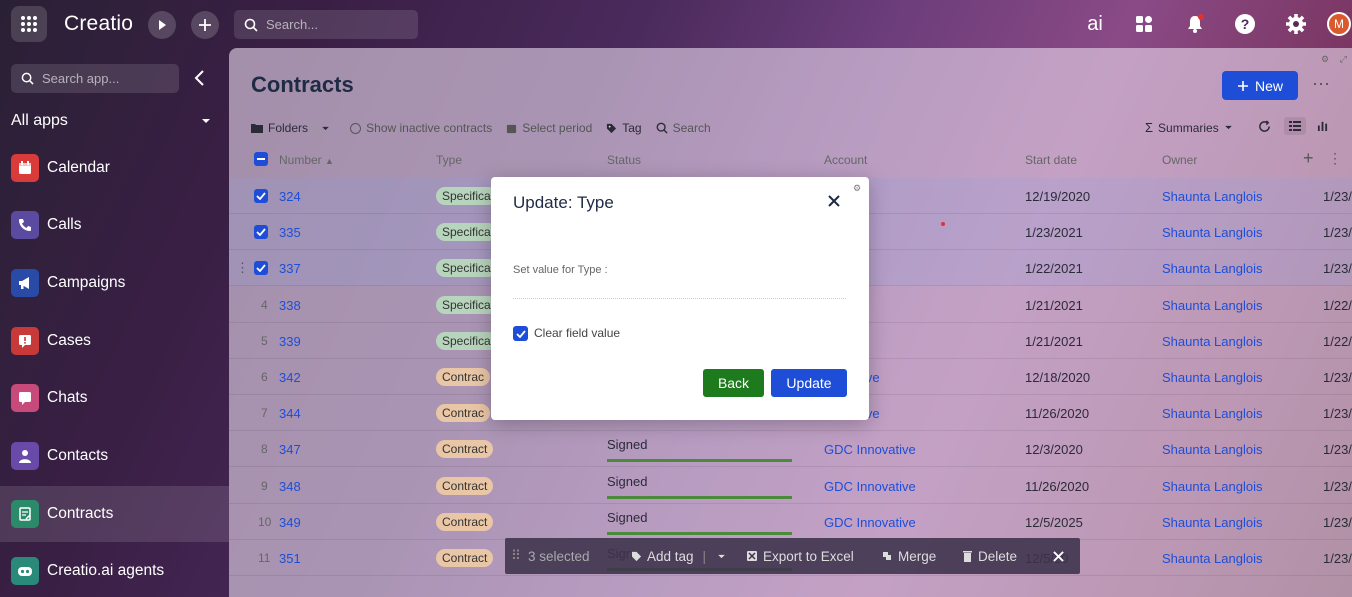 The width and height of the screenshot is (1352, 597). I want to click on sidebar-item-contracts: Contracts, so click(114, 514).